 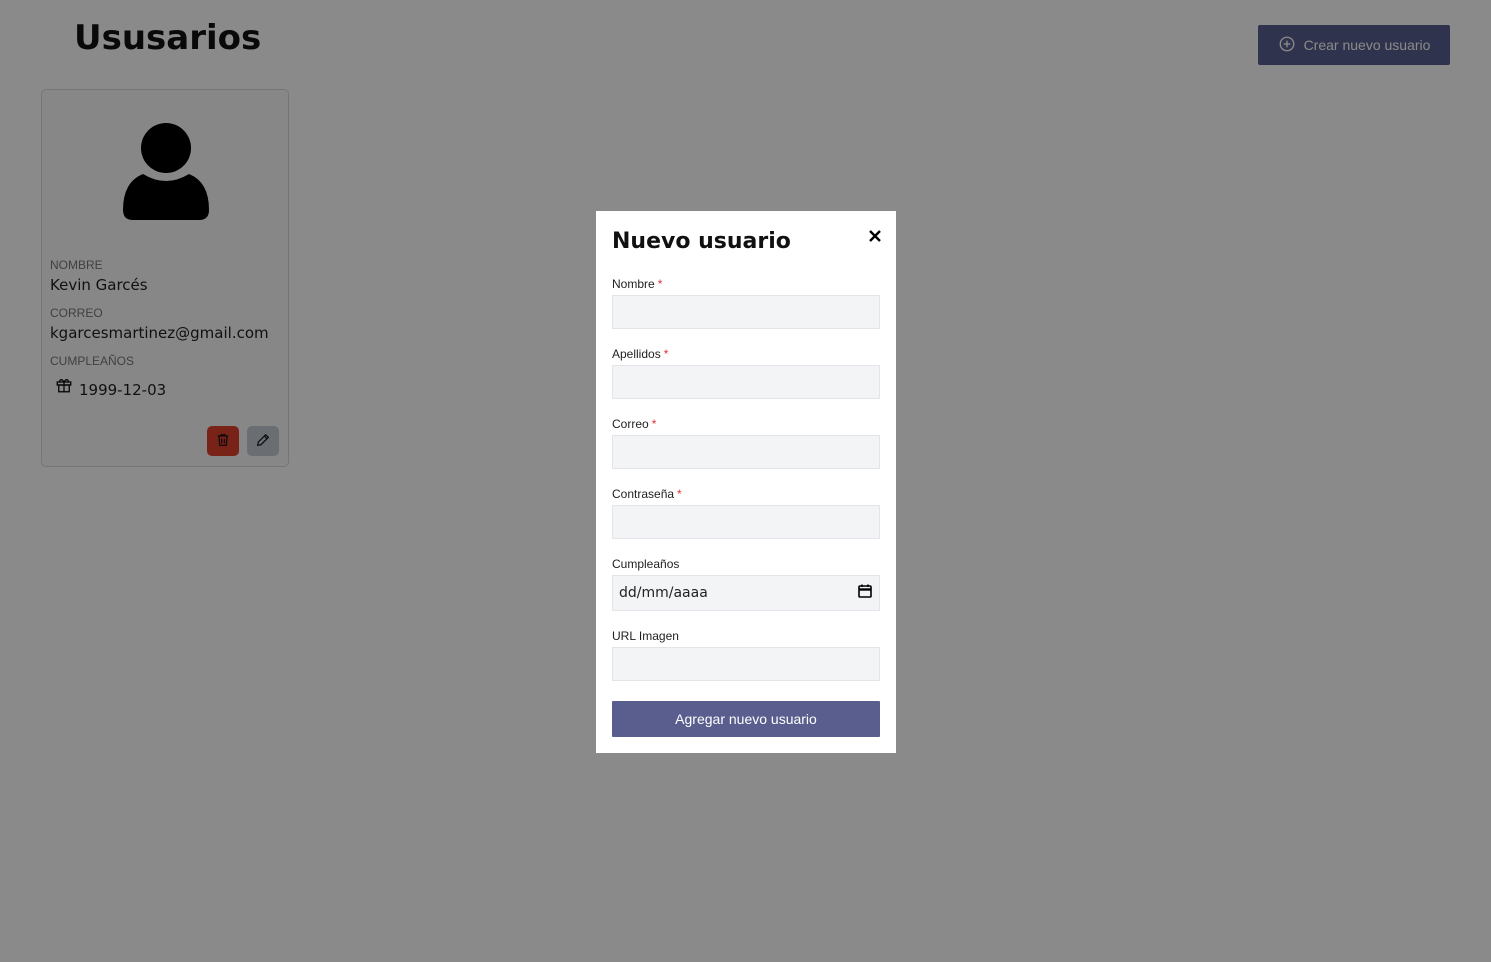 I want to click on correo-label: Correo *, so click(x=634, y=424).